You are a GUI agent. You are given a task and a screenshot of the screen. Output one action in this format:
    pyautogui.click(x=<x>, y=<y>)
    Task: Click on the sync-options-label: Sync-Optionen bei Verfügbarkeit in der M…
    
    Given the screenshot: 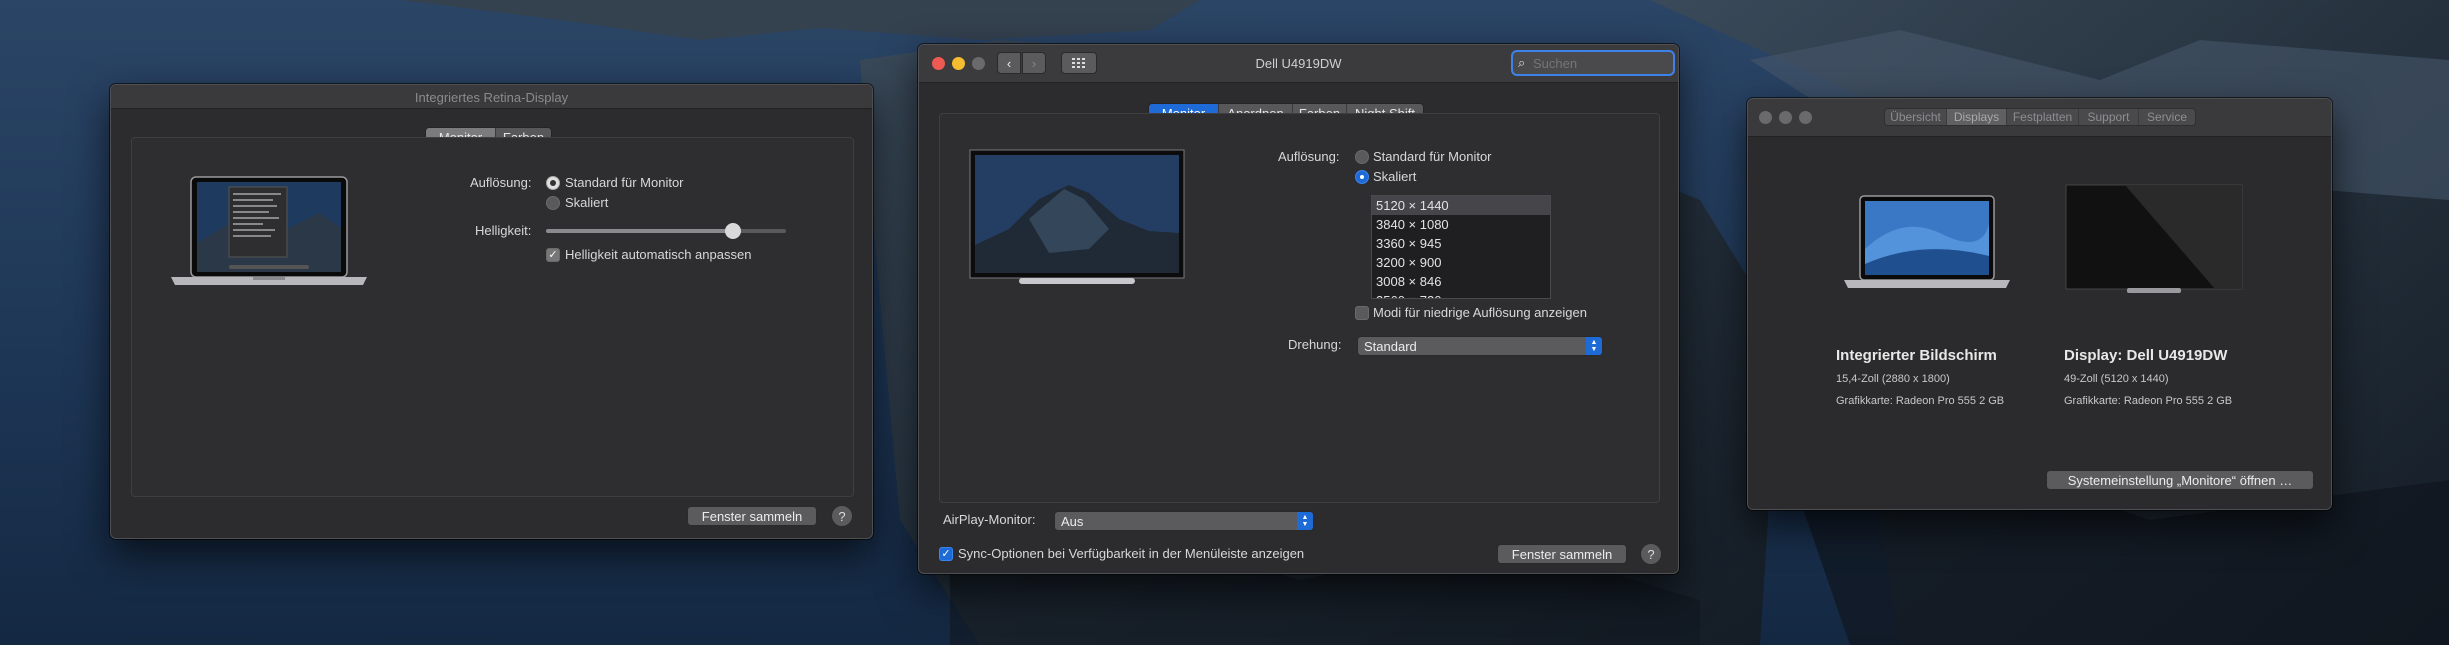 What is the action you would take?
    pyautogui.click(x=1131, y=553)
    